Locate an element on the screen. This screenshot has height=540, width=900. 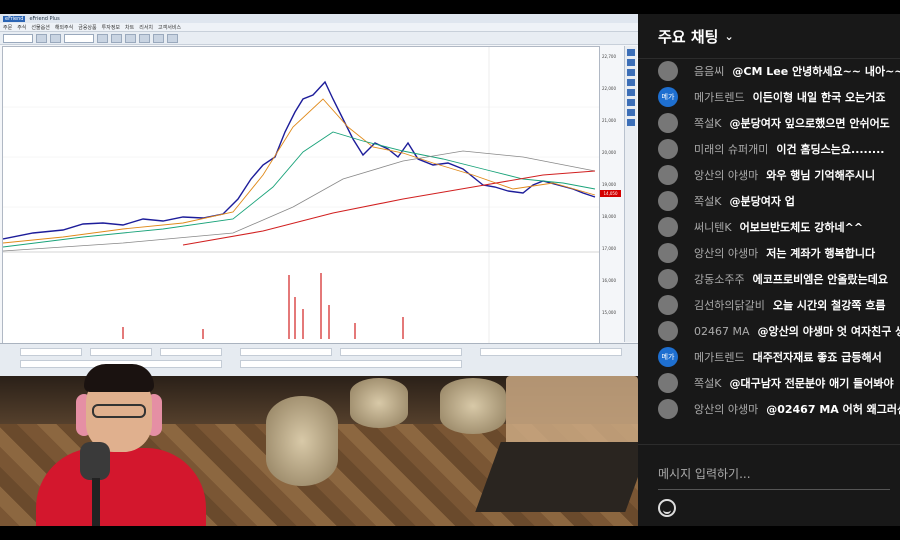
room-stool is located at coordinates (302, 441).